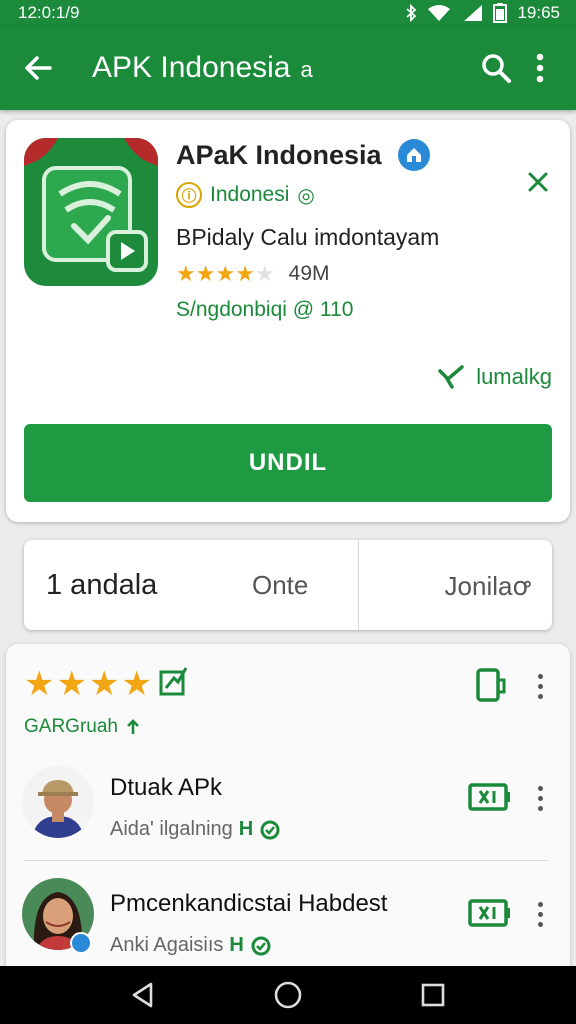 The height and width of the screenshot is (1024, 576). Describe the element at coordinates (288, 925) in the screenshot. I see `review-item: Pmcenkandicstai Habdest Anki Agaisiıs H` at that location.